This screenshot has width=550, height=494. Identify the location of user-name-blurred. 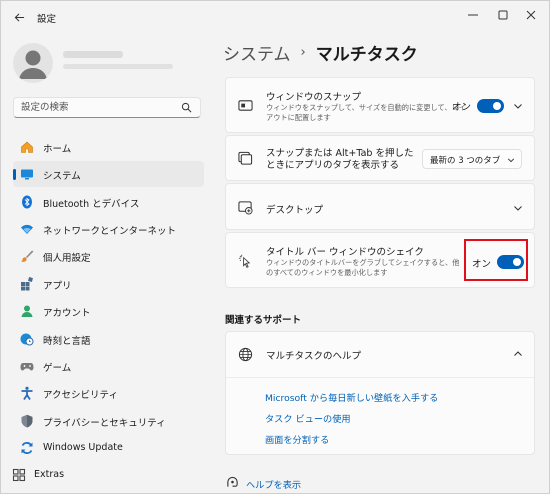
(93, 54).